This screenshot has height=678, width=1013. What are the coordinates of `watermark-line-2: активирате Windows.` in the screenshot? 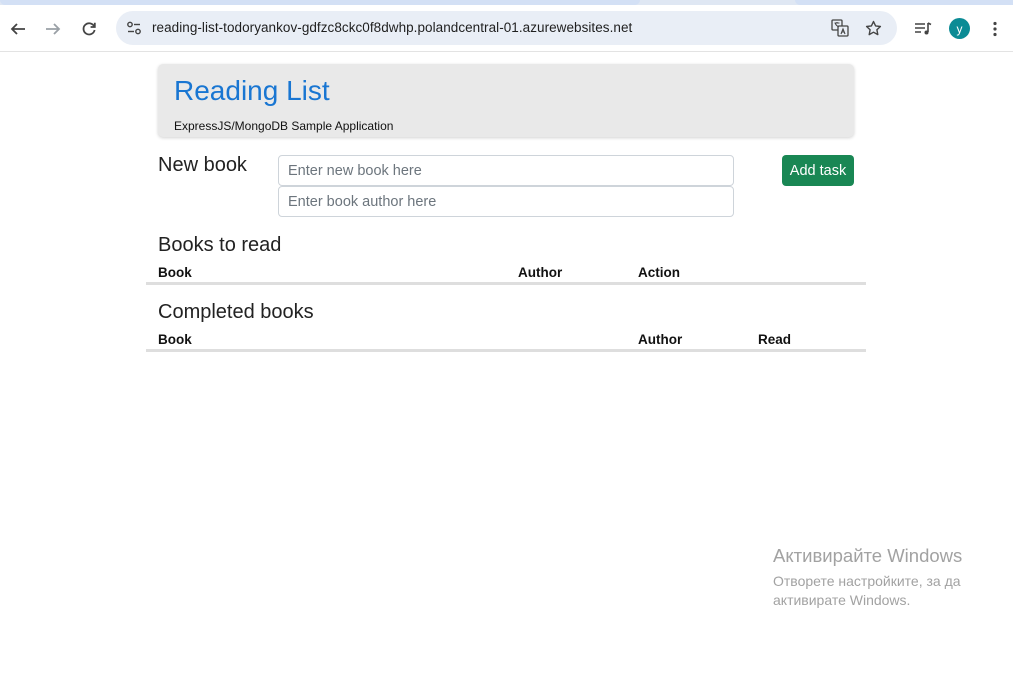 It's located at (842, 600).